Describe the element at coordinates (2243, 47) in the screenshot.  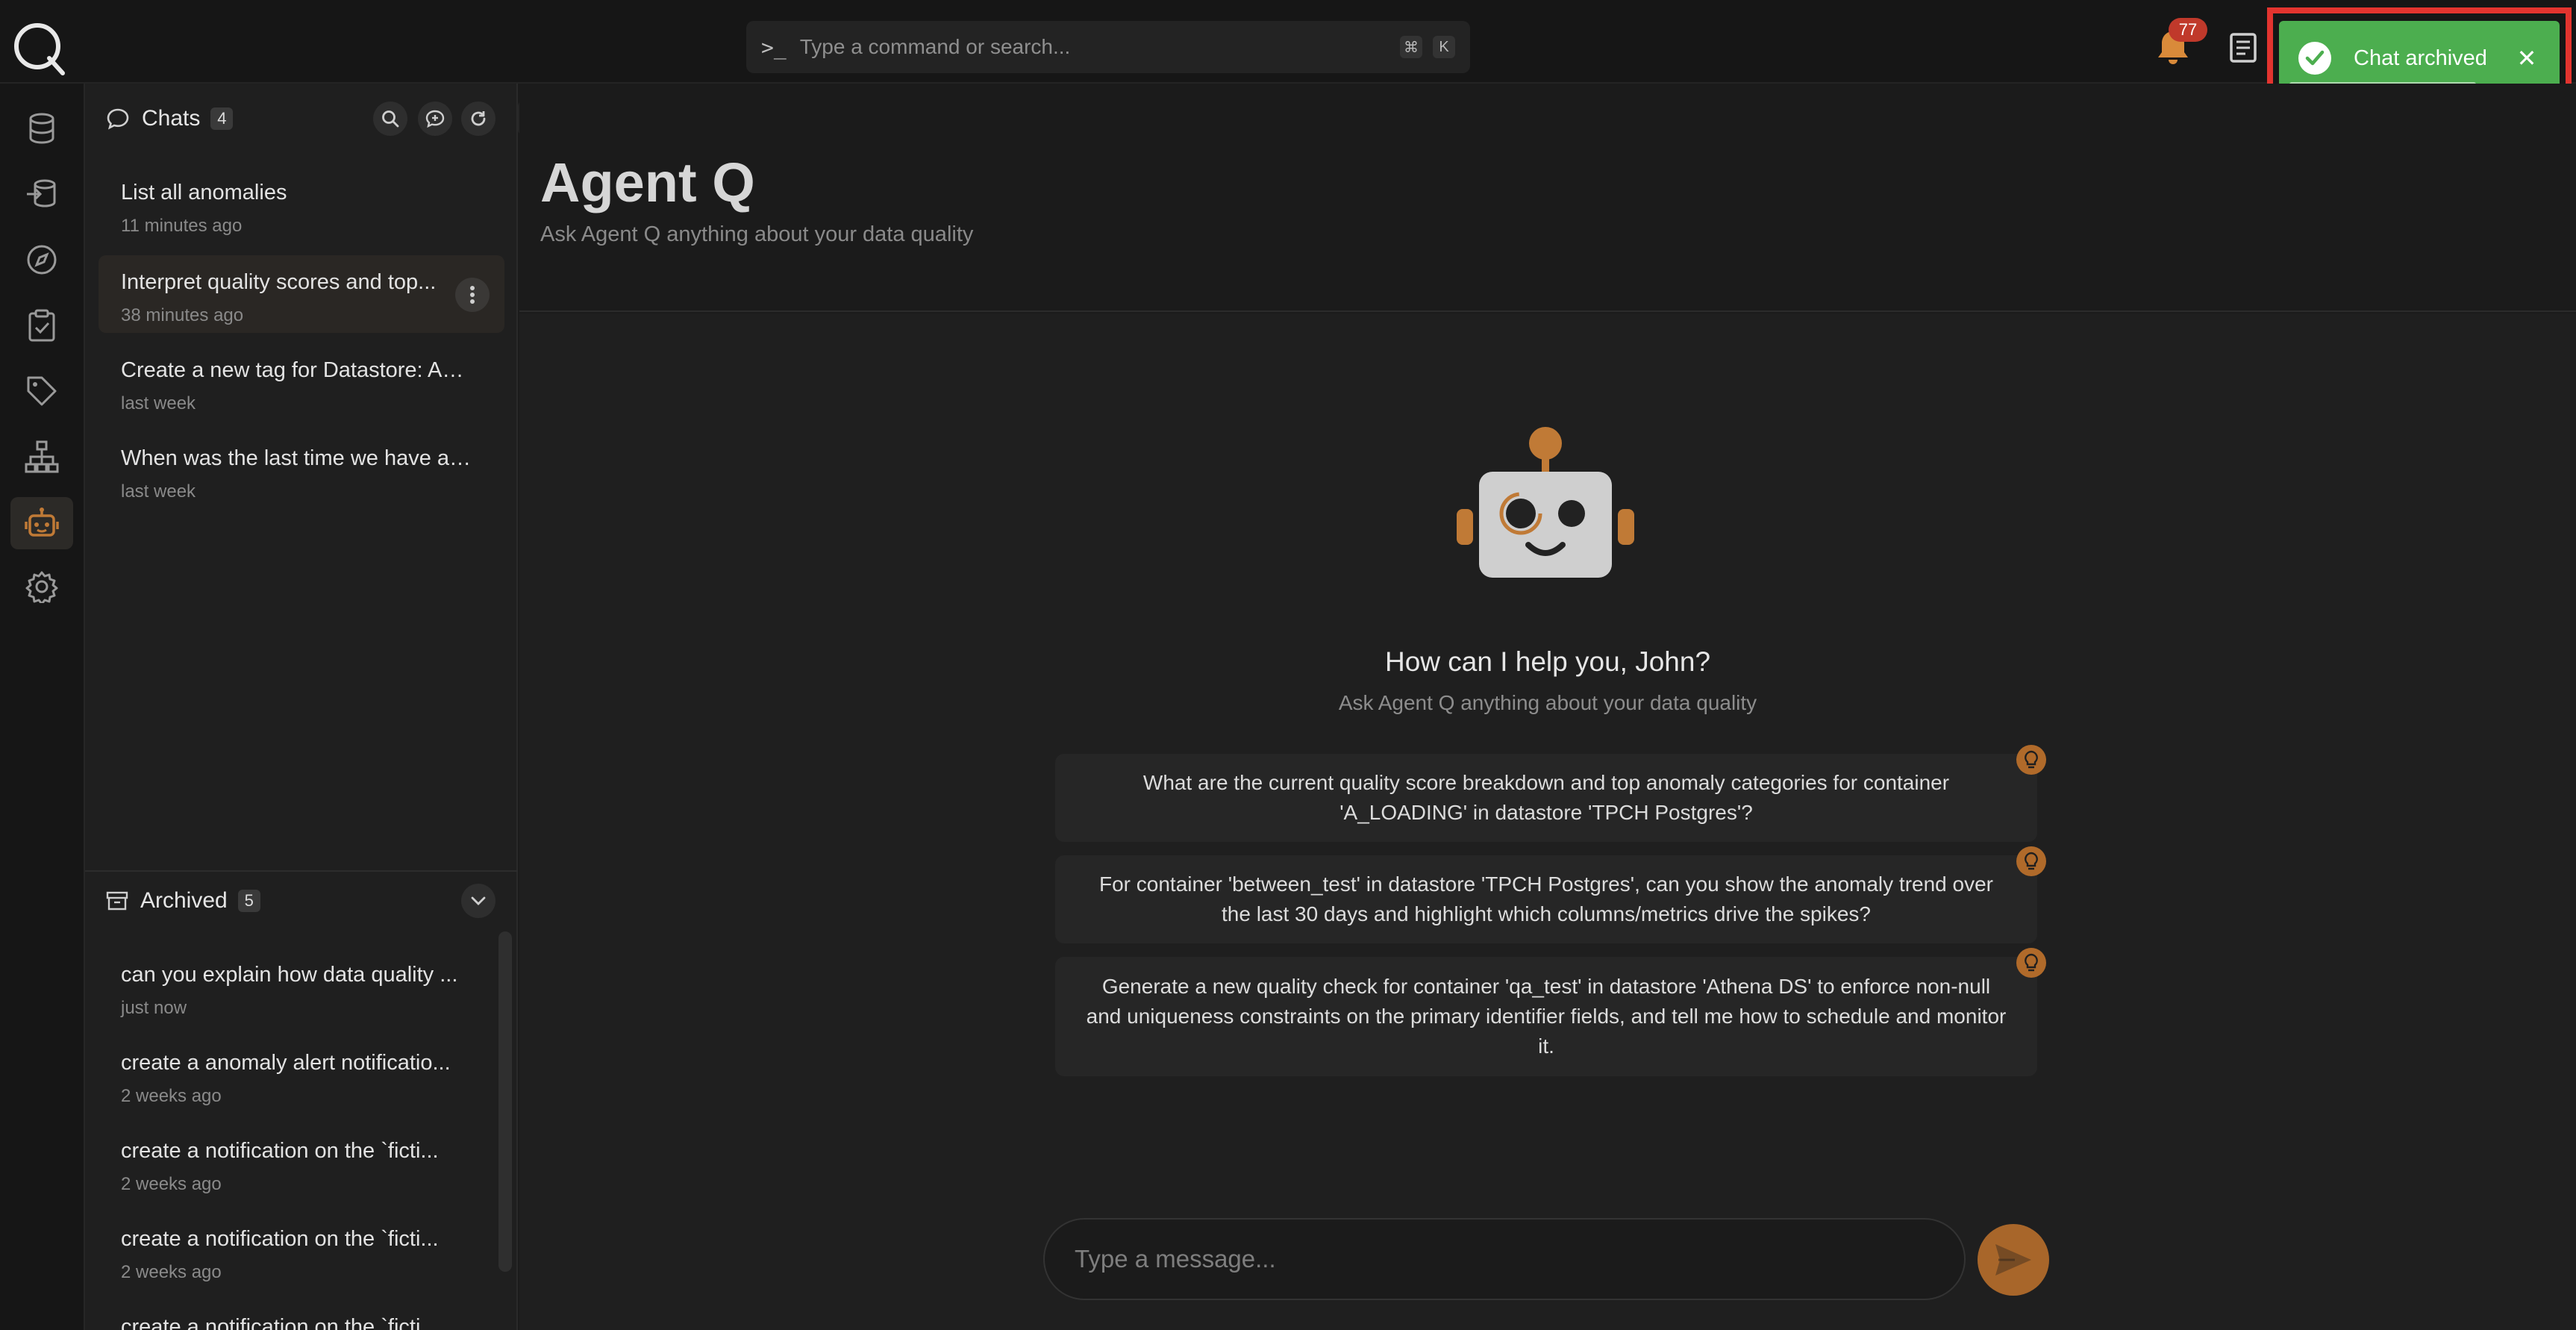
I see `release-notes-icon` at that location.